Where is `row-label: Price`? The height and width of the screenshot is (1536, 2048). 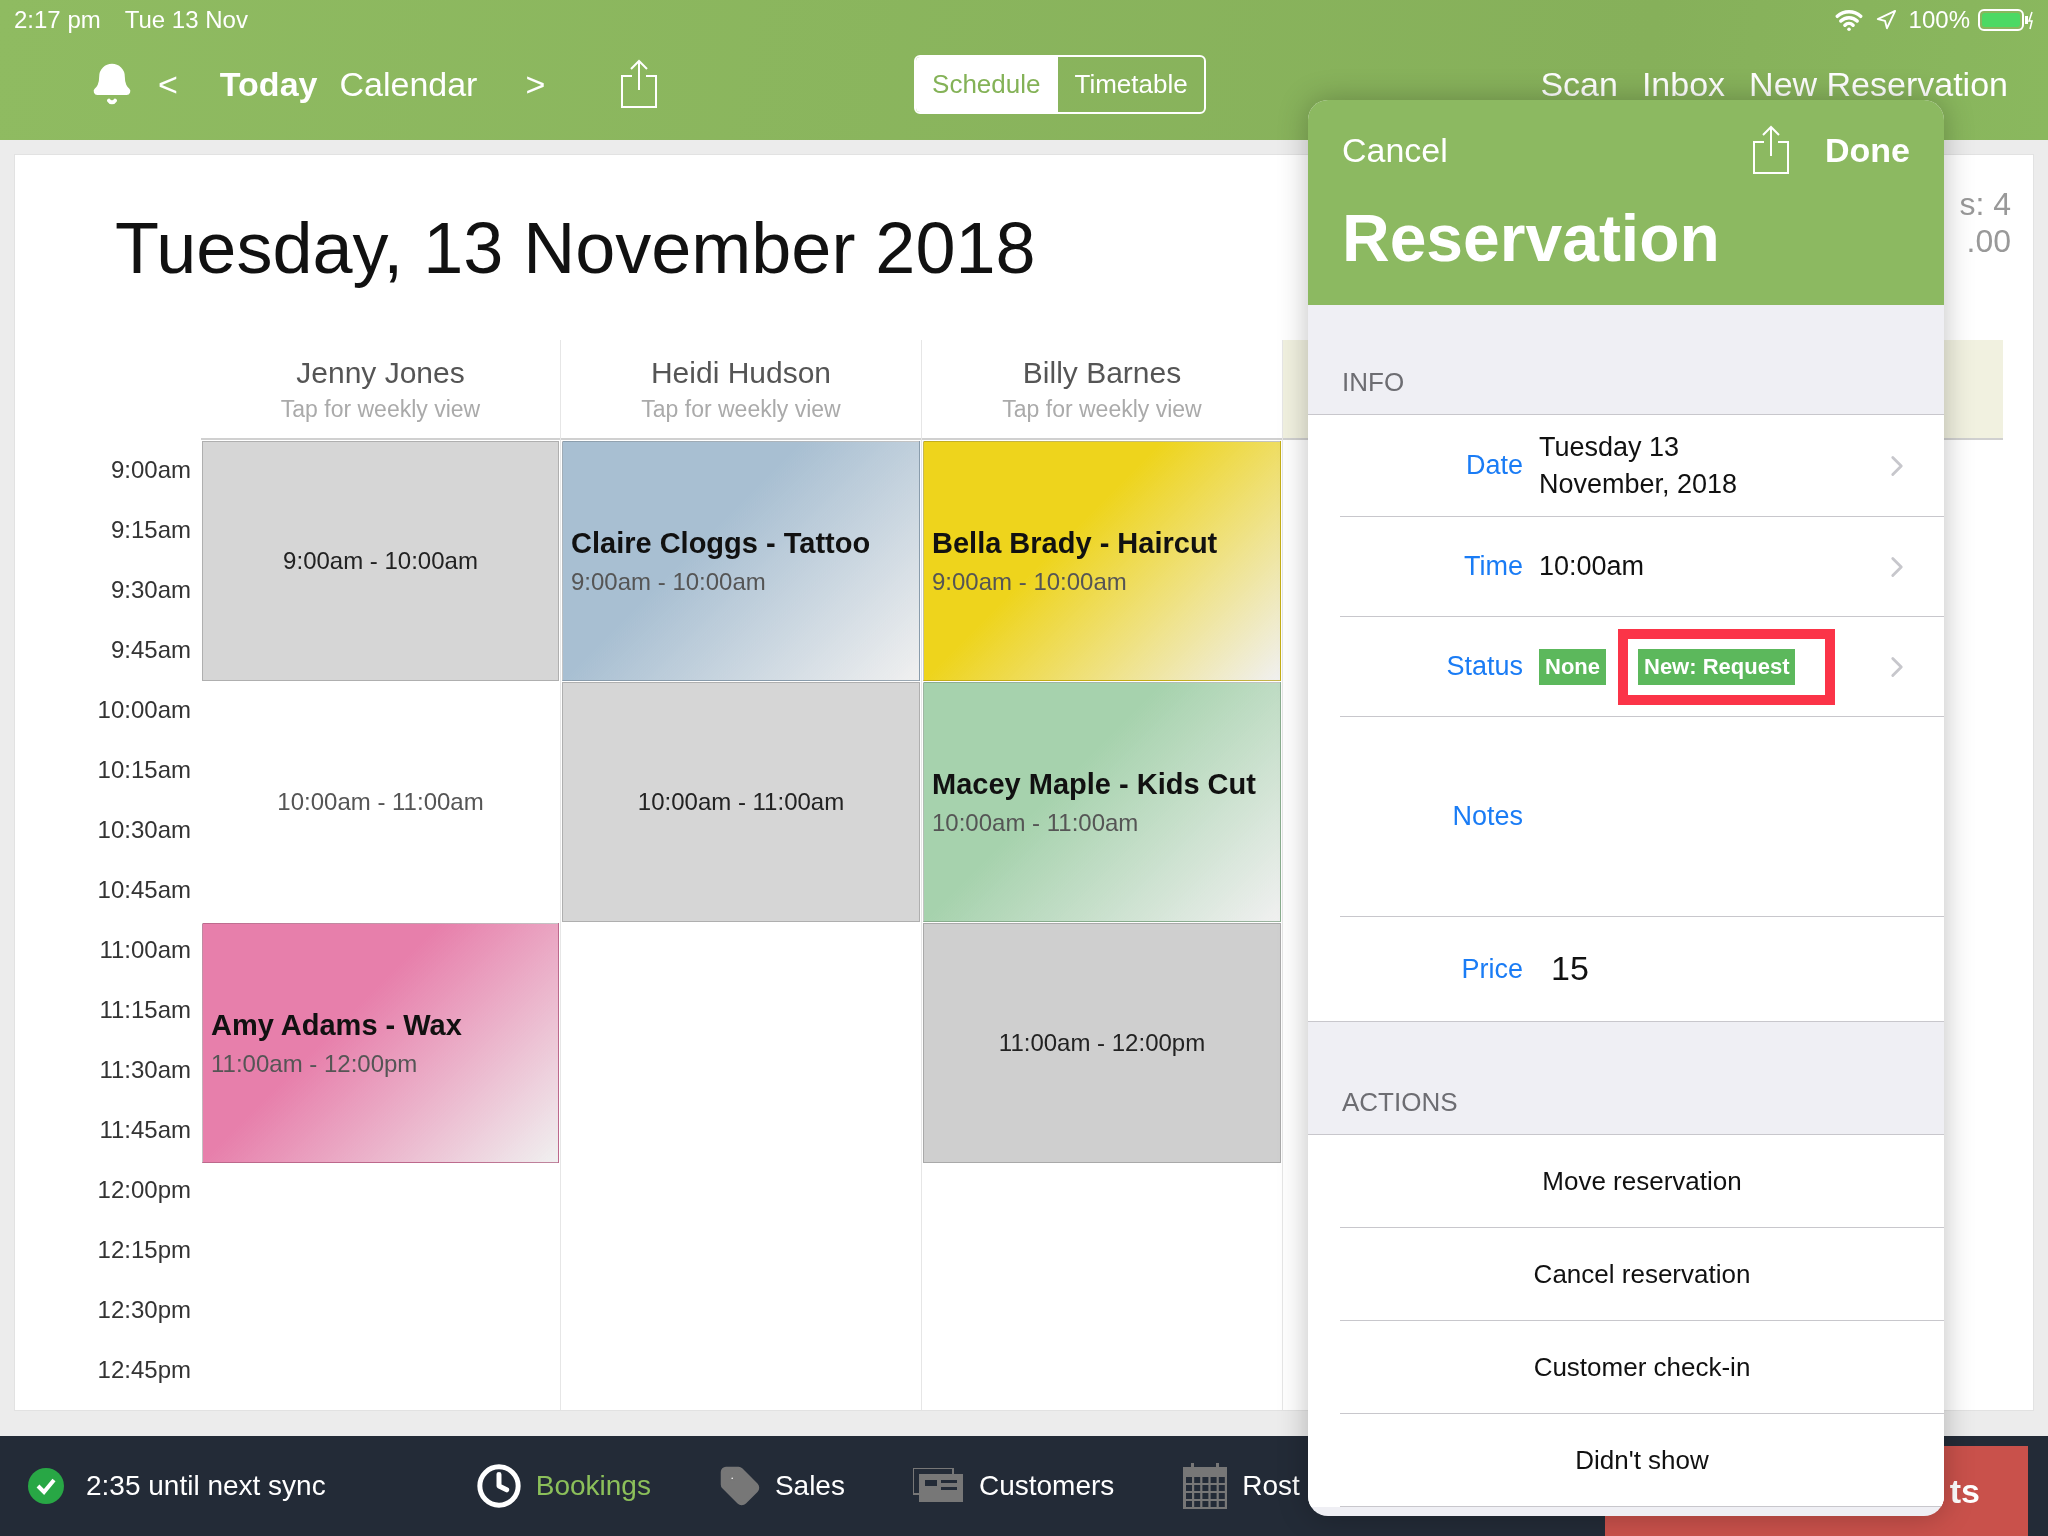 row-label: Price is located at coordinates (1491, 969).